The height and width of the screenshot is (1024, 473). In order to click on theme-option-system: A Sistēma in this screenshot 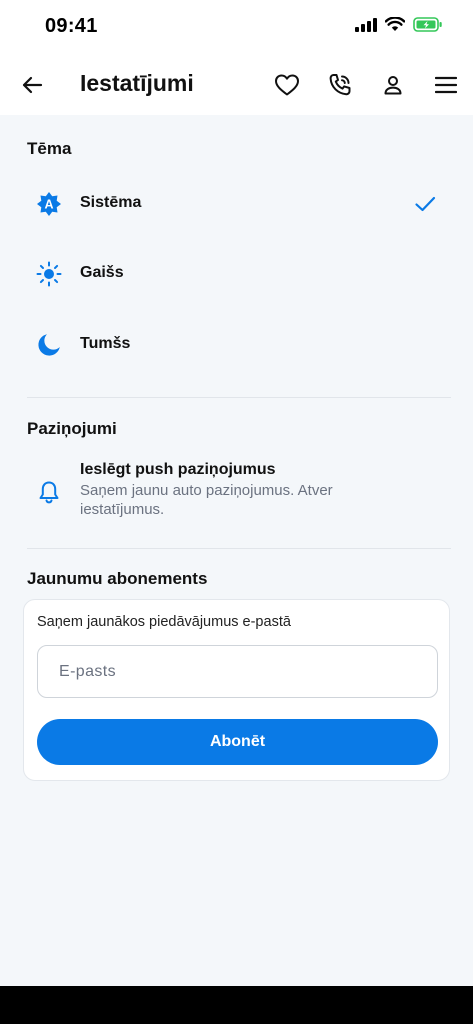, I will do `click(236, 204)`.